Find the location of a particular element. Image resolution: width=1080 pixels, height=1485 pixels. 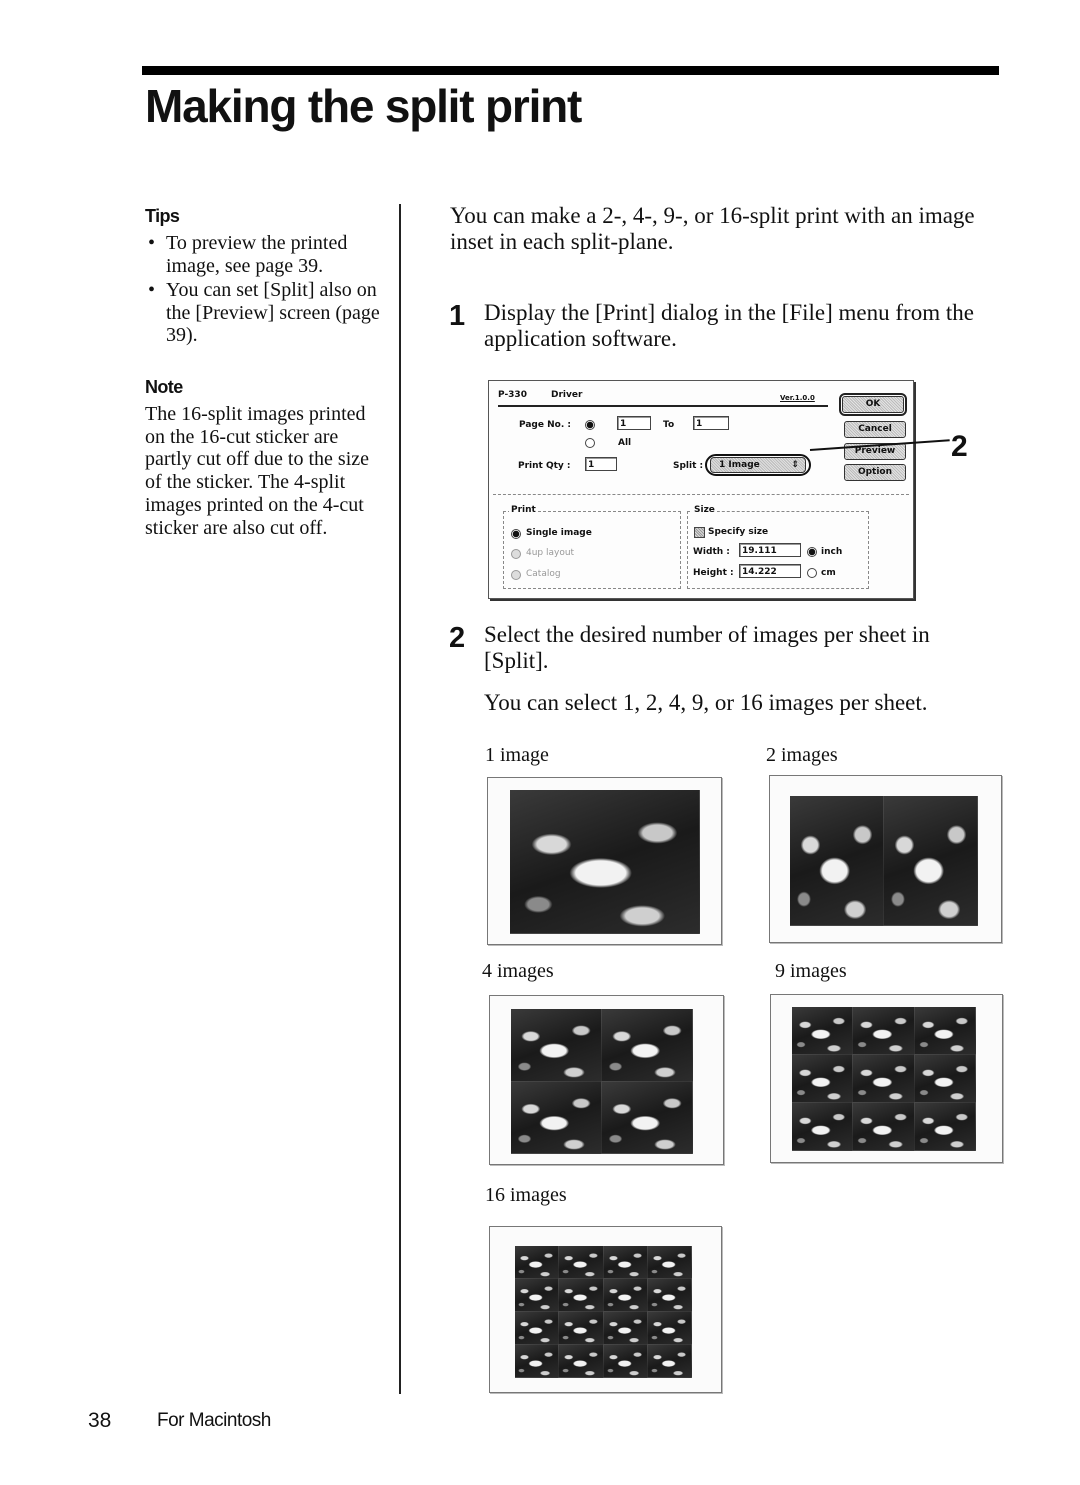

catalog-radio is located at coordinates (516, 575).